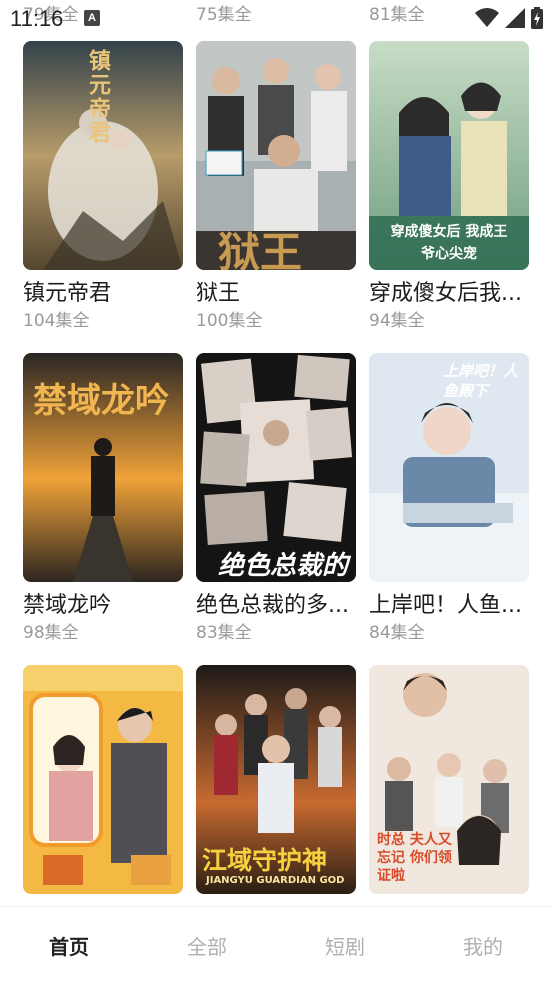 Image resolution: width=553 pixels, height=984 pixels. I want to click on drama-card: 绝色总裁的 绝色总裁的多... 83集全, so click(276, 498).